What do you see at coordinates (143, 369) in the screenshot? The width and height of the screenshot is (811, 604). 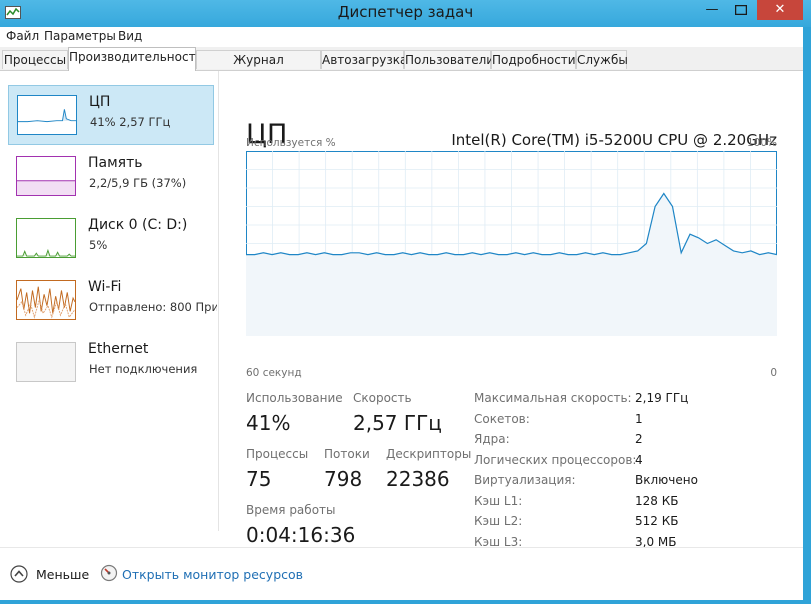 I see `resource-ethernet-sub: Нет подключения` at bounding box center [143, 369].